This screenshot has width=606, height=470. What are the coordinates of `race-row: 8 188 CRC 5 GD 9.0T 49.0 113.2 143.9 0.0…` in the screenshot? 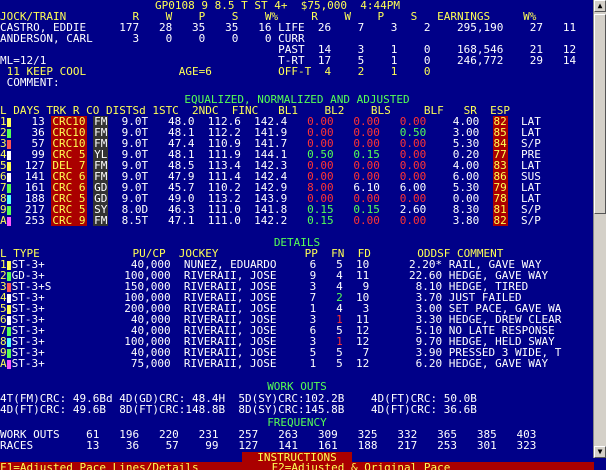 It's located at (303, 198).